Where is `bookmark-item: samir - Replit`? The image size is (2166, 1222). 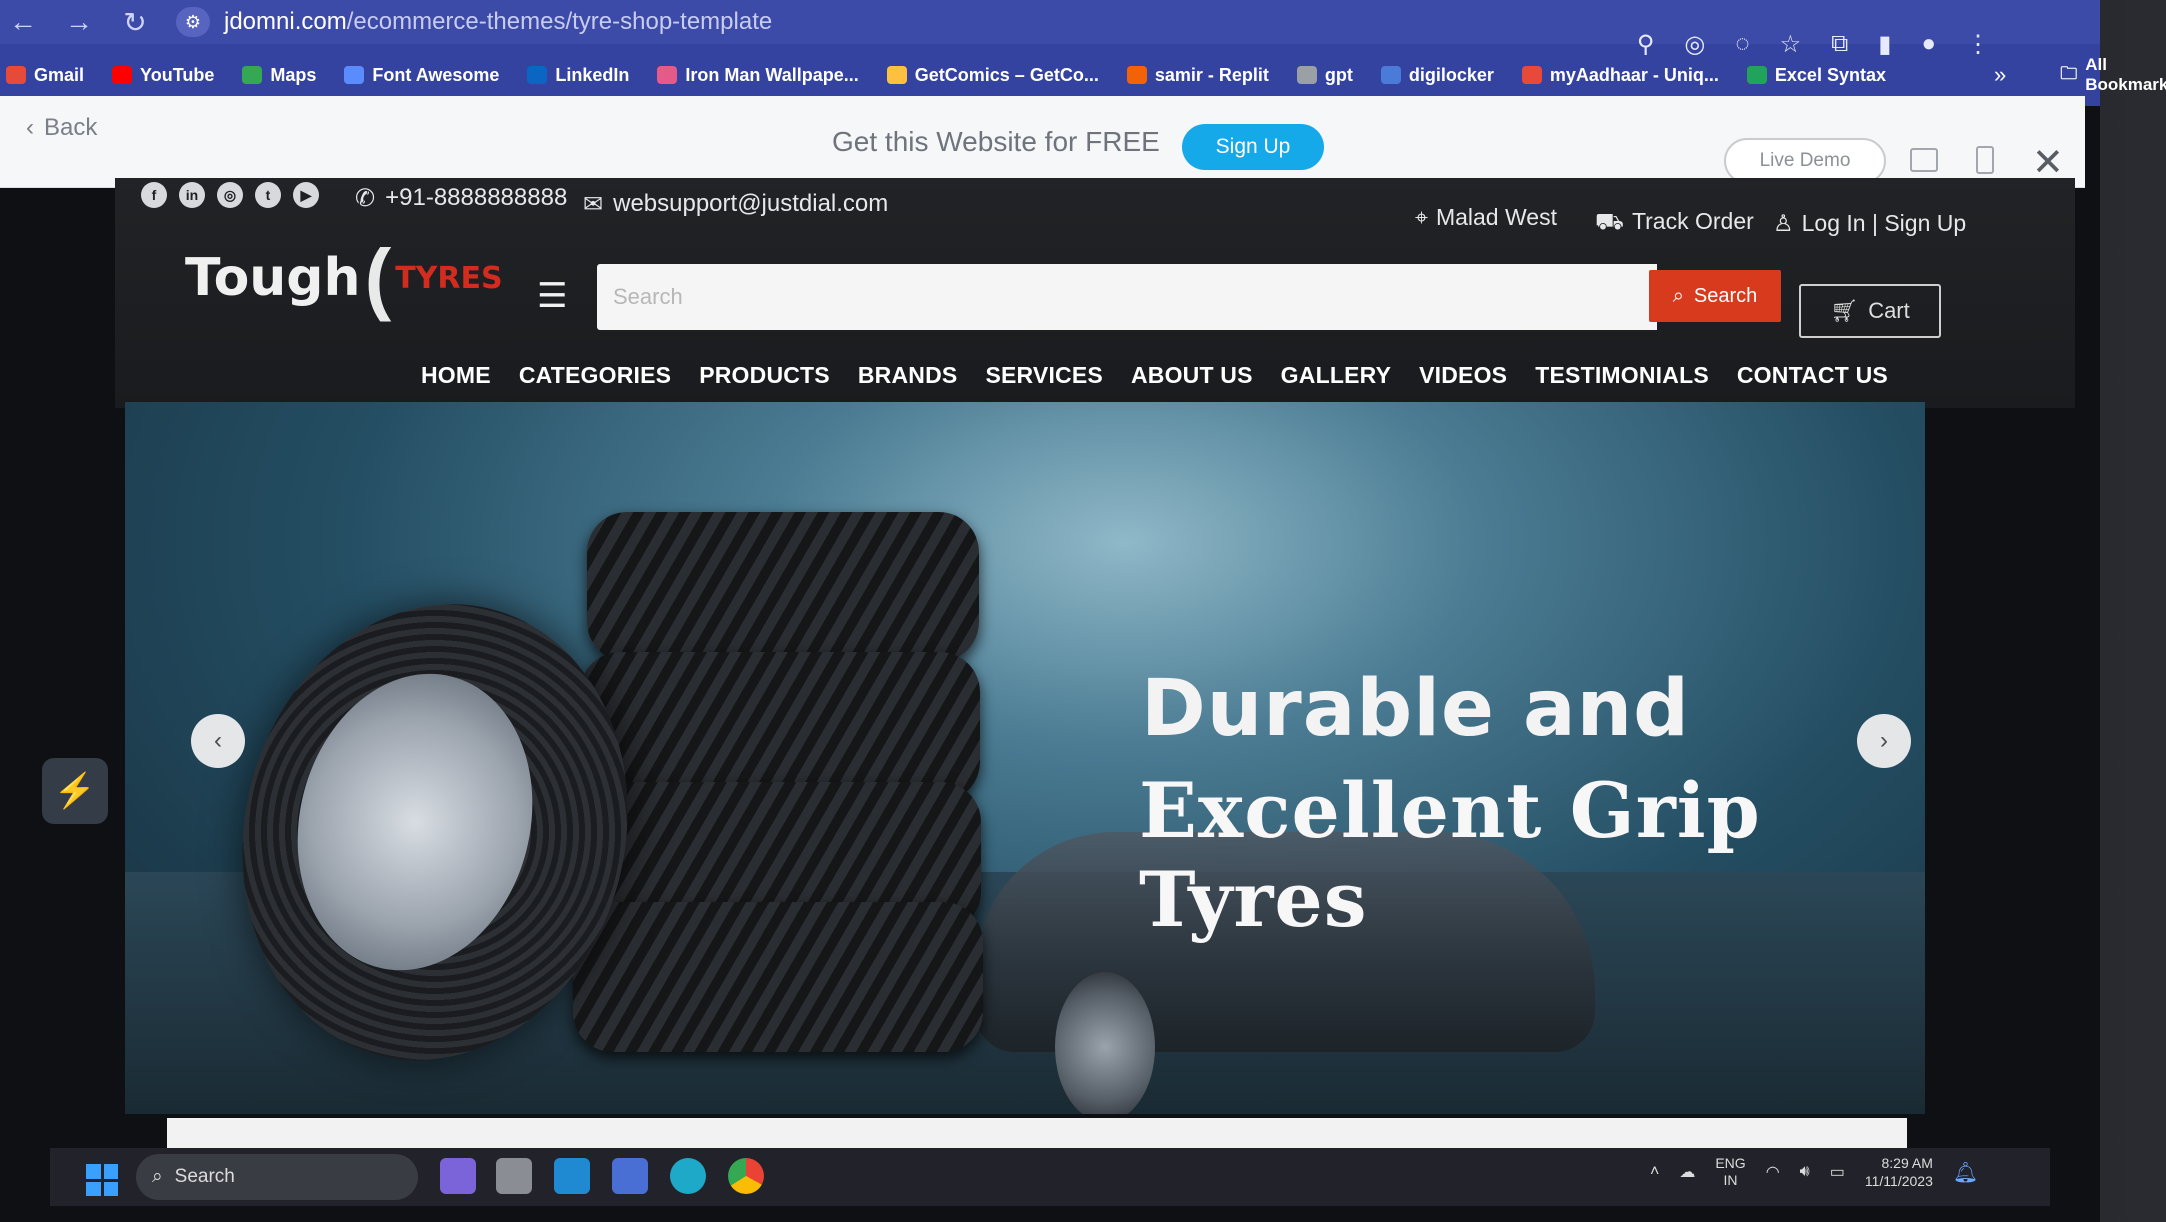
bookmark-item: samir - Replit is located at coordinates (1197, 75).